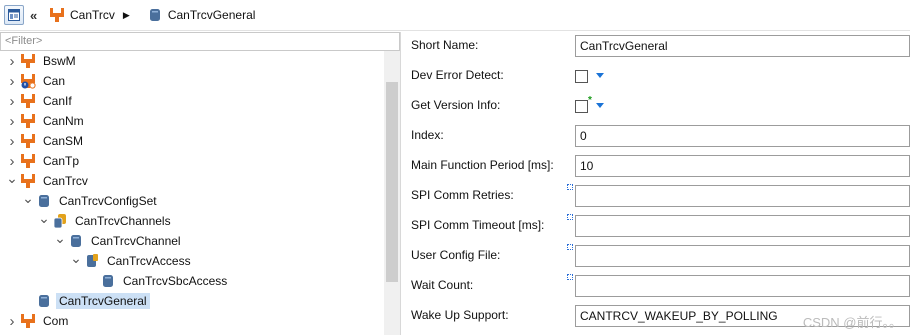 The width and height of the screenshot is (910, 335). Describe the element at coordinates (392, 182) in the screenshot. I see `scrollbar-thumb` at that location.